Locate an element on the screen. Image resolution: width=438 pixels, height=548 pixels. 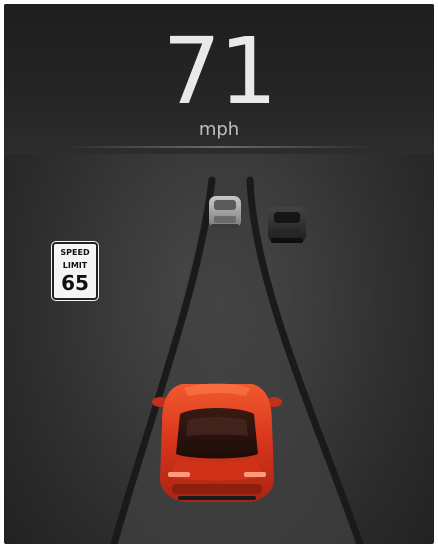
ego-car-icon is located at coordinates (217, 442).